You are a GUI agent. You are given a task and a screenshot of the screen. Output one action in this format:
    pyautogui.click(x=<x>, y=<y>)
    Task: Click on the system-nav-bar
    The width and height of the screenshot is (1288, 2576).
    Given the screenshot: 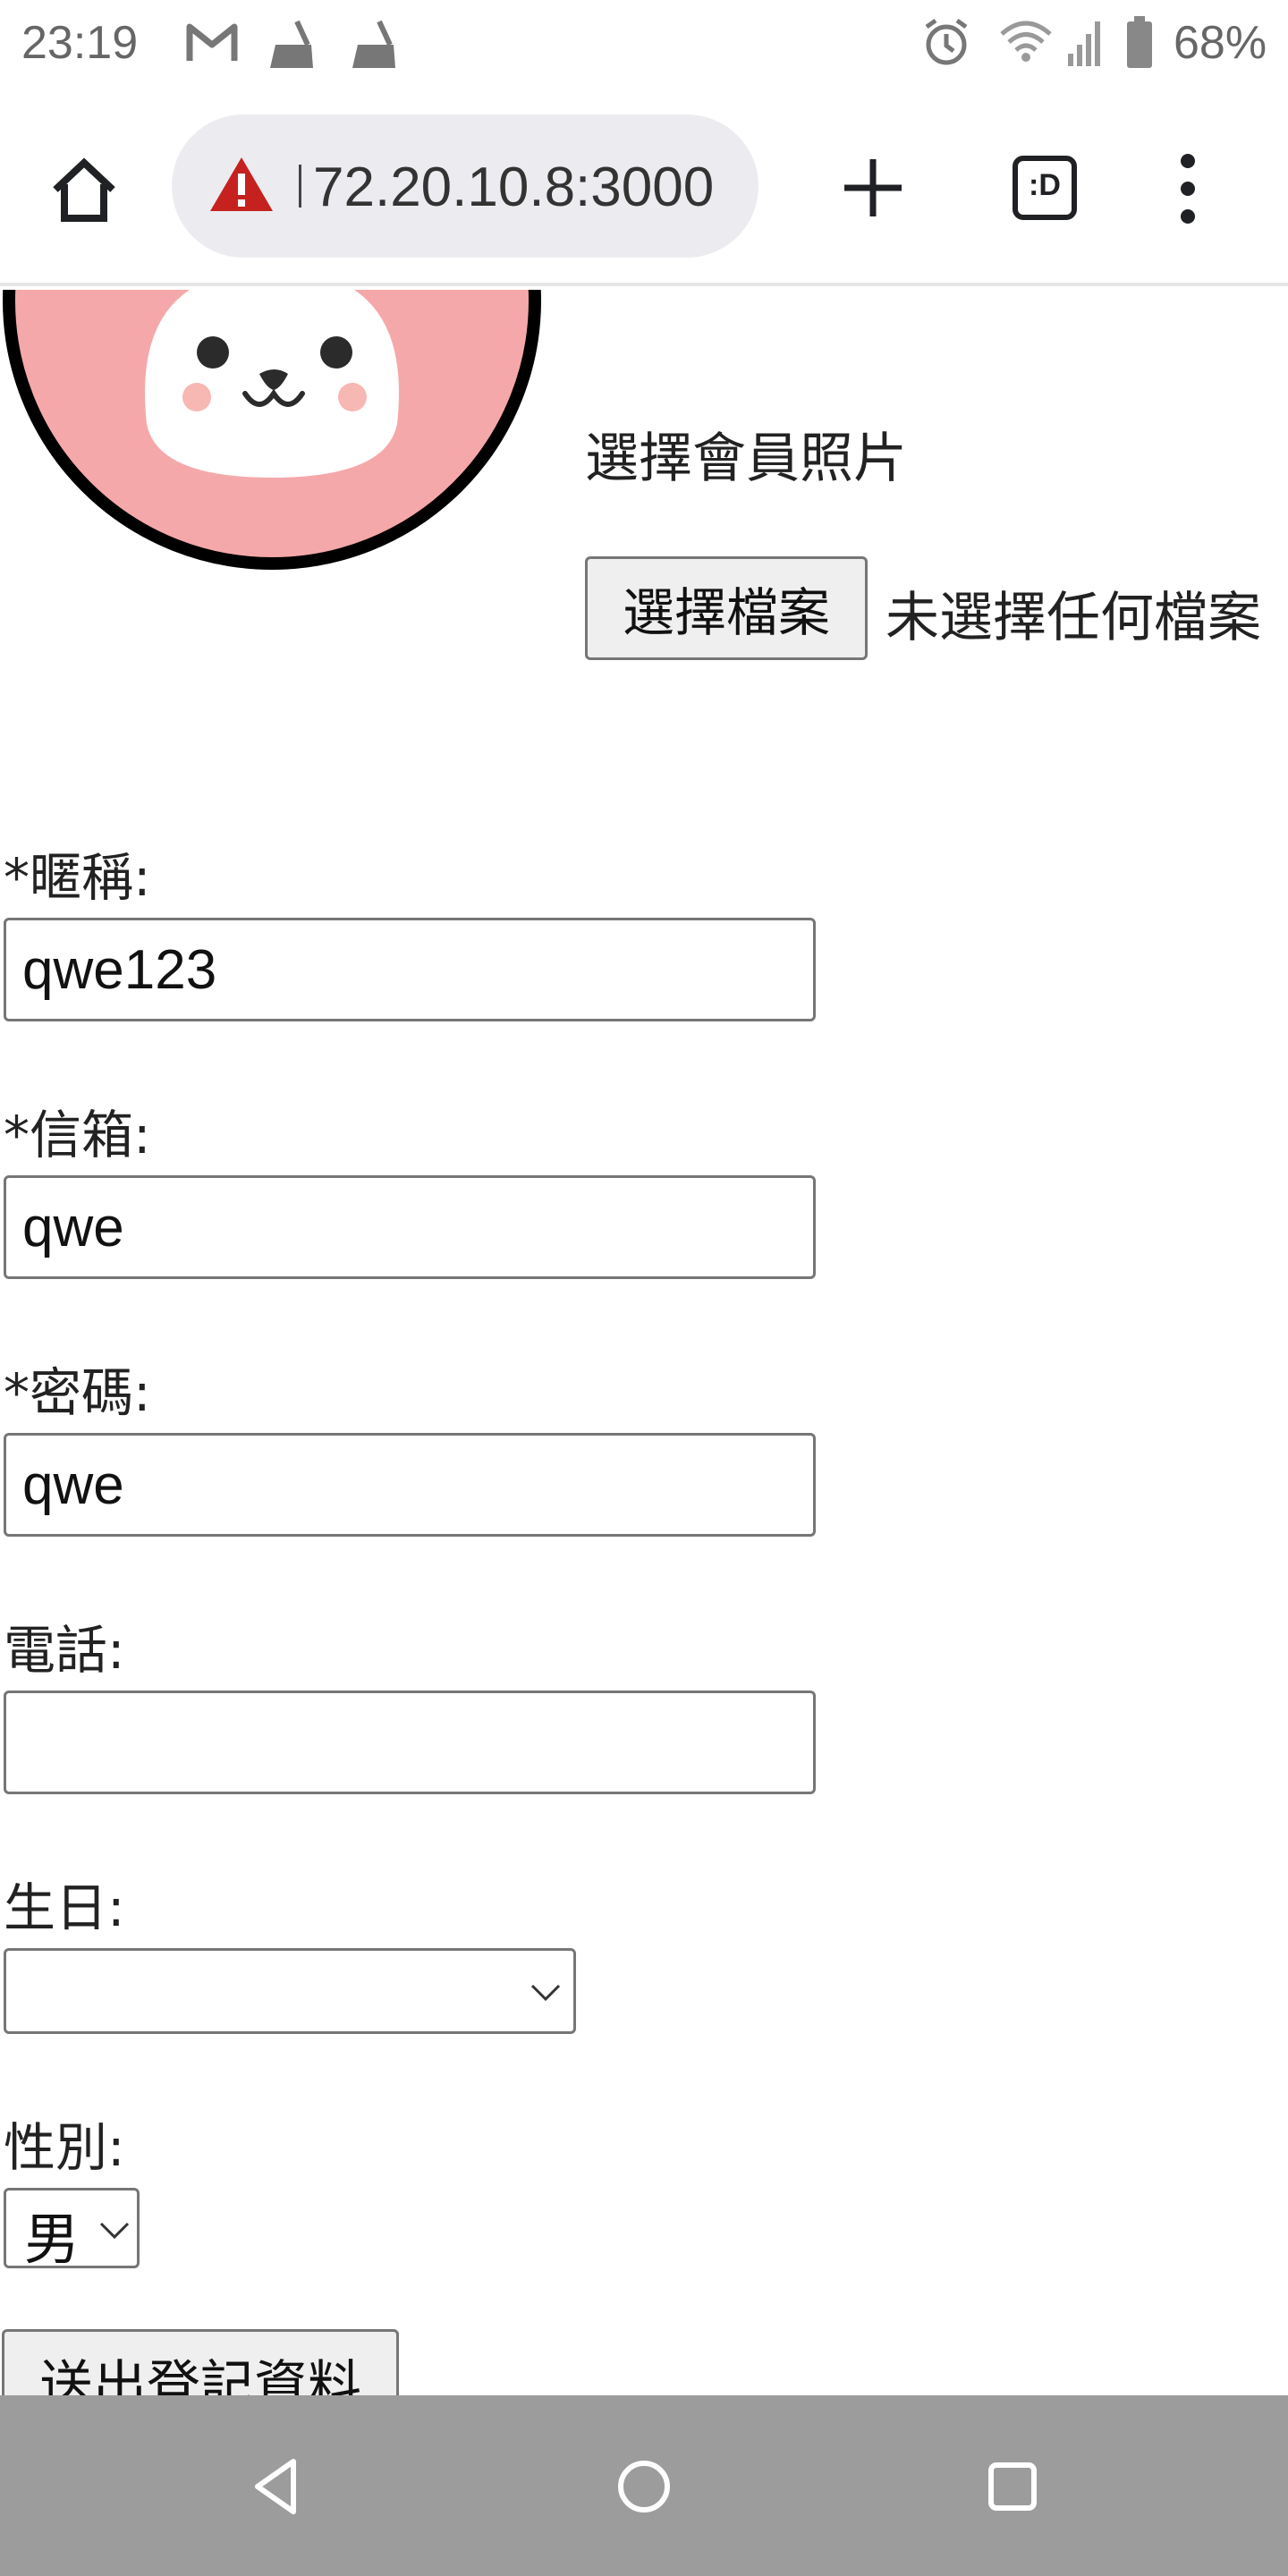 What is the action you would take?
    pyautogui.click(x=644, y=2485)
    